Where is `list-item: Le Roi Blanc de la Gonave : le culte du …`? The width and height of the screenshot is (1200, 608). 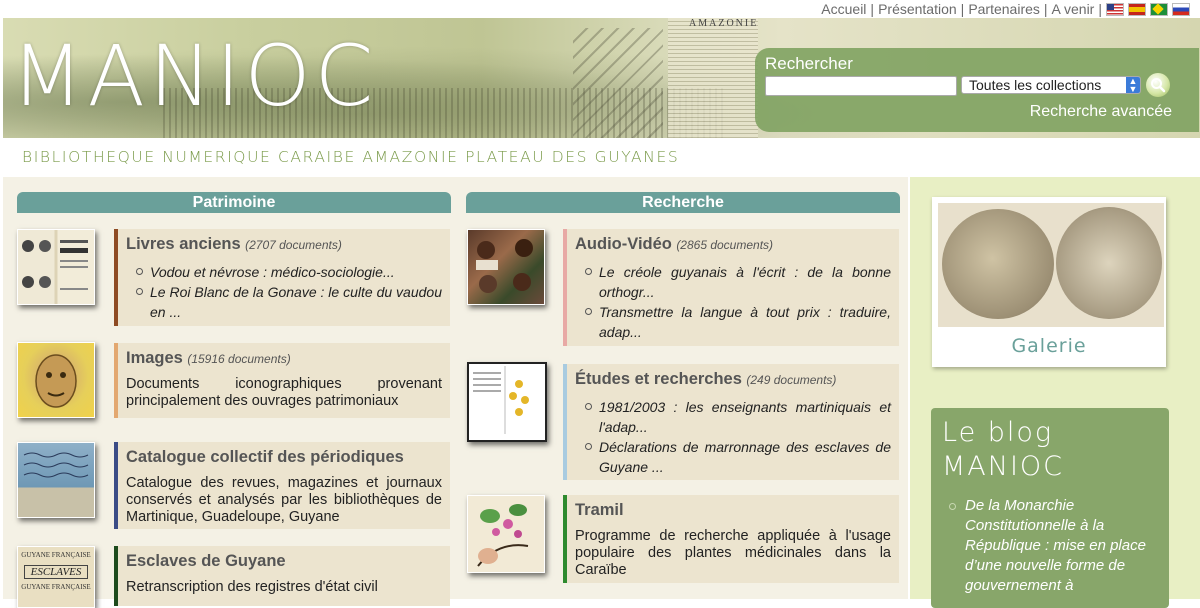 list-item: Le Roi Blanc de la Gonave : le culte du … is located at coordinates (284, 302).